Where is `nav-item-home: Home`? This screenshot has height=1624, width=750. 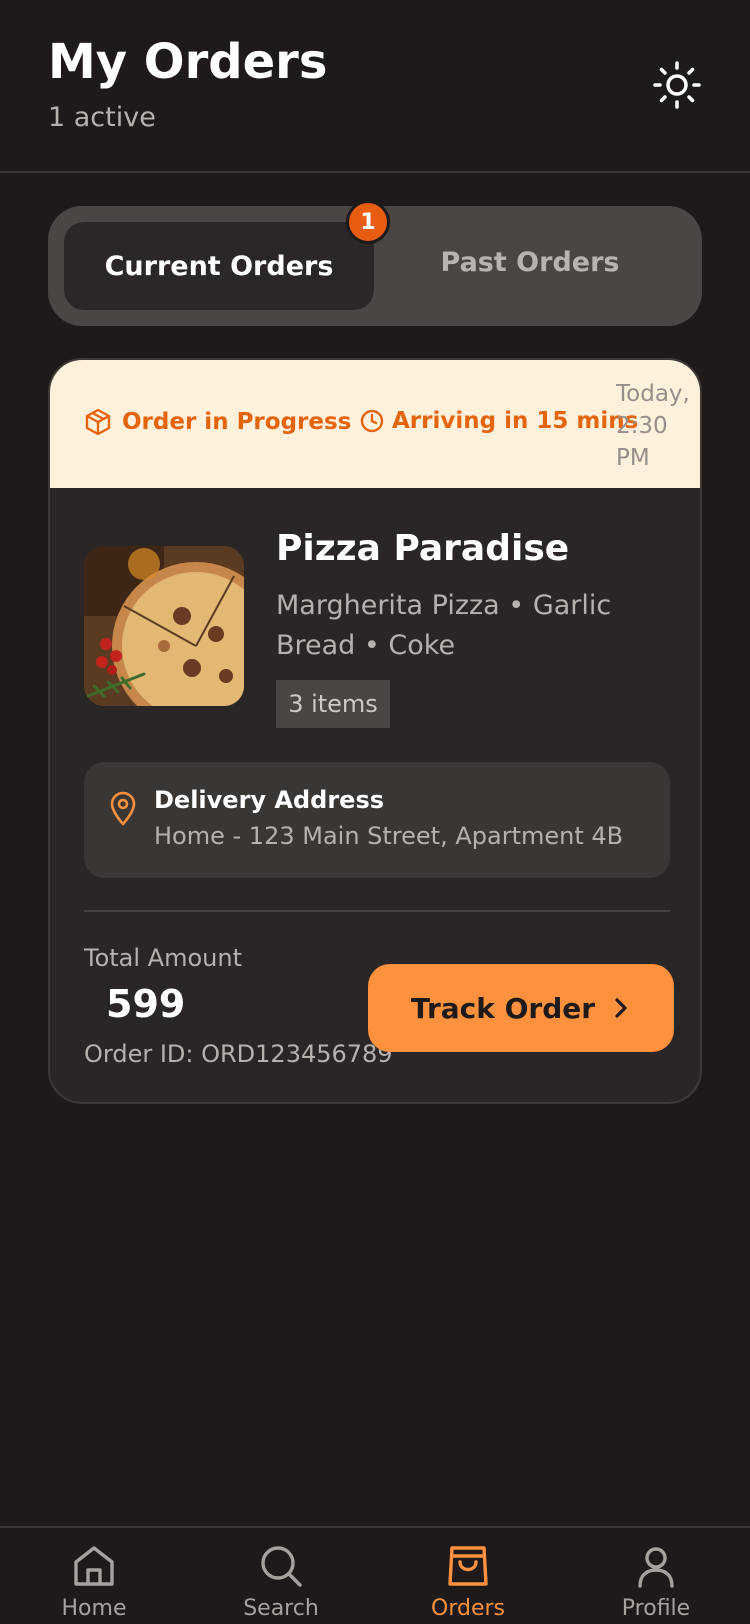
nav-item-home: Home is located at coordinates (94, 1583).